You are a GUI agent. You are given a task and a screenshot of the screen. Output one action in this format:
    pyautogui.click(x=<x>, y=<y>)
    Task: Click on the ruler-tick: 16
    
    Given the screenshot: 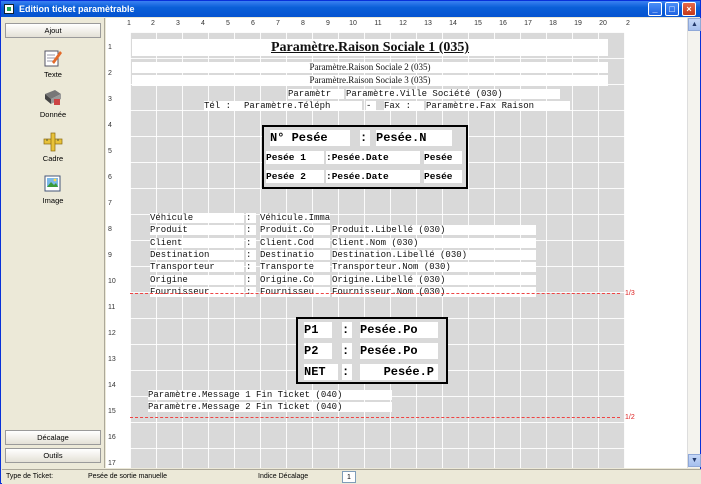 What is the action you would take?
    pyautogui.click(x=112, y=437)
    